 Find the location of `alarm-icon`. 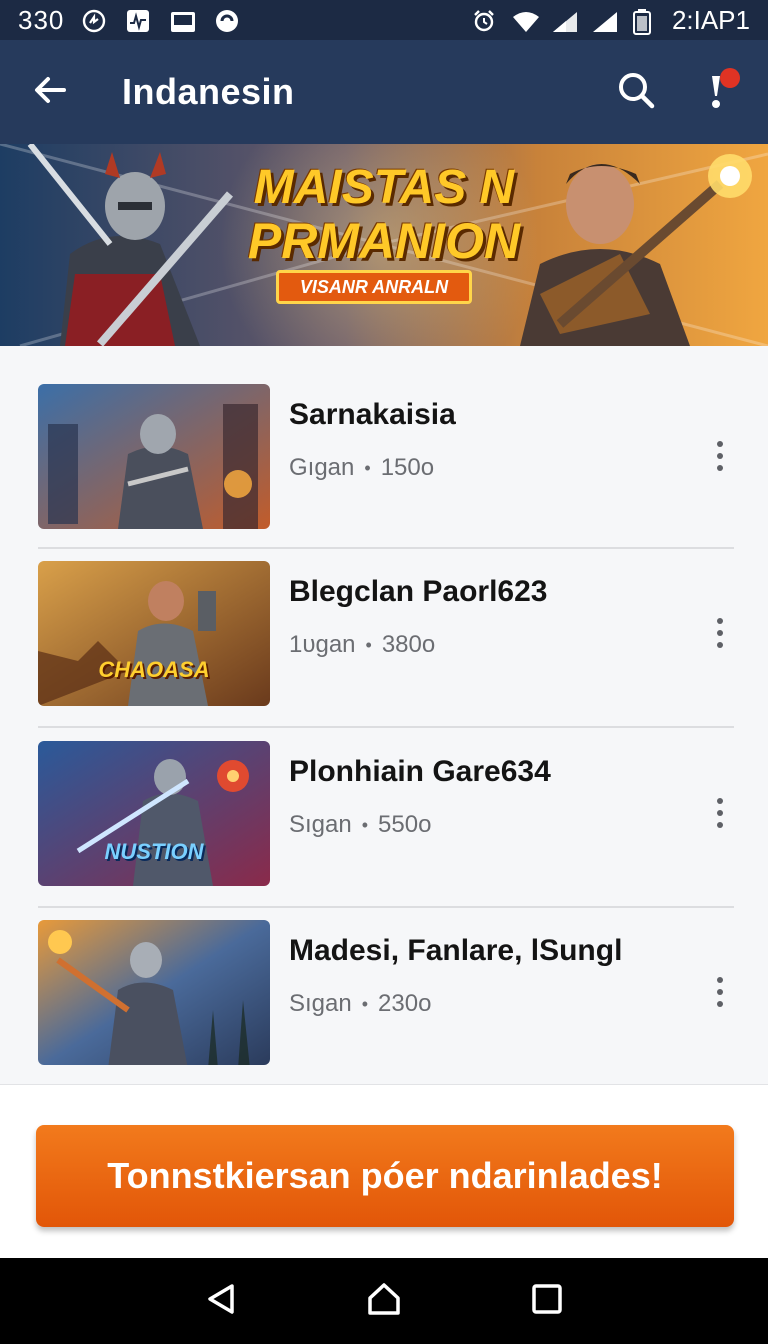

alarm-icon is located at coordinates (485, 20).